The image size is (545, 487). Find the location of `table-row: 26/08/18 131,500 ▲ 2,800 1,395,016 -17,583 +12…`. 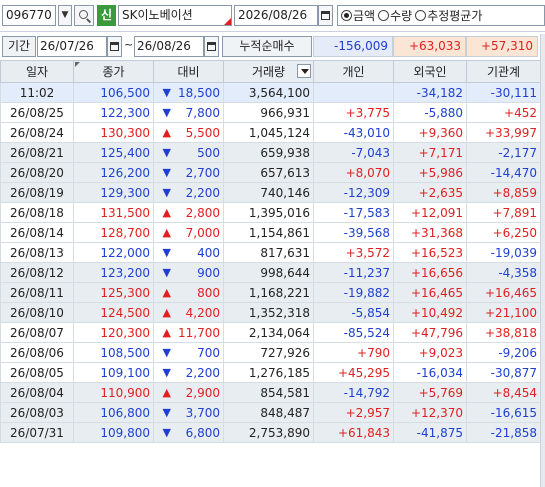

table-row: 26/08/18 131,500 ▲ 2,800 1,395,016 -17,583 +12… is located at coordinates (270, 212).